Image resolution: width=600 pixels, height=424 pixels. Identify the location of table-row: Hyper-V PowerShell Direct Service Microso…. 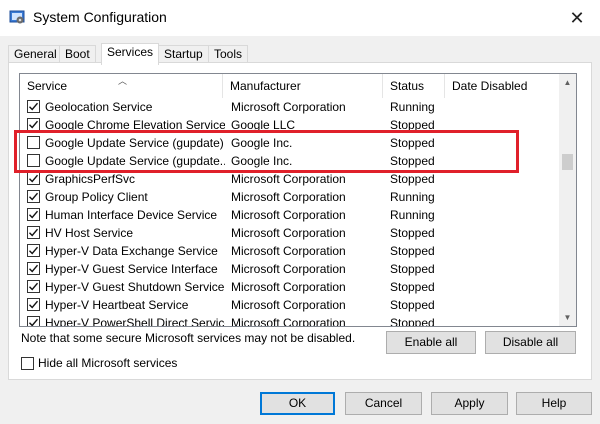
(289, 320).